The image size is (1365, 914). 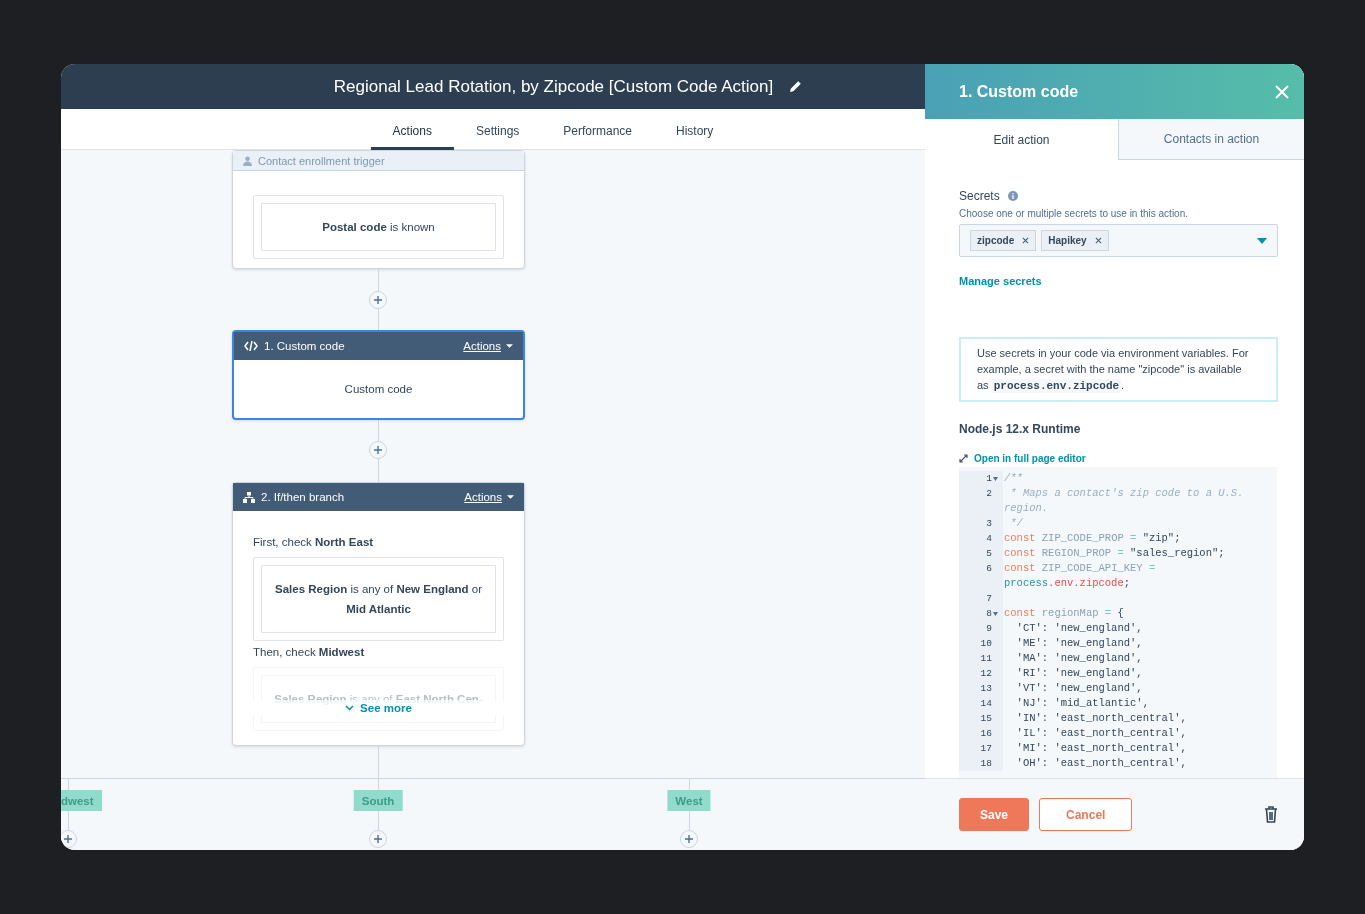 What do you see at coordinates (963, 458) in the screenshot?
I see `expand-icon` at bounding box center [963, 458].